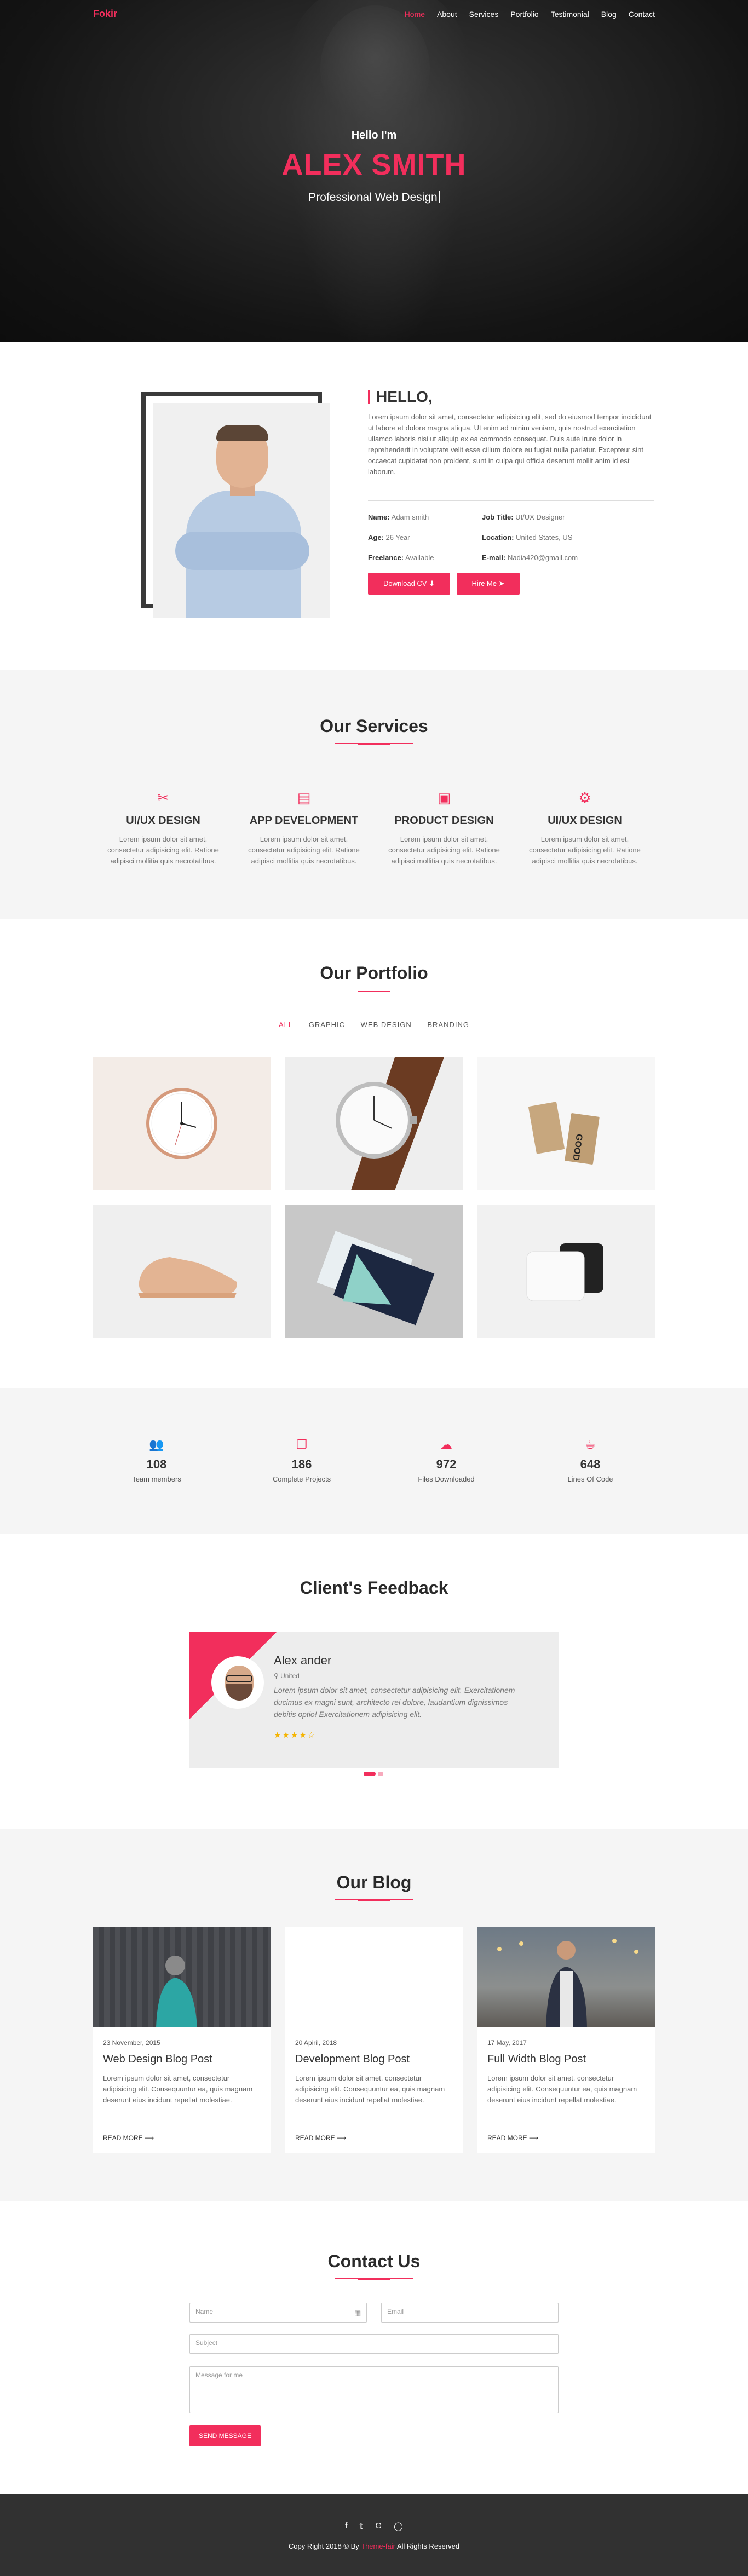 This screenshot has height=2576, width=748. I want to click on download-icon: ⬇, so click(432, 583).